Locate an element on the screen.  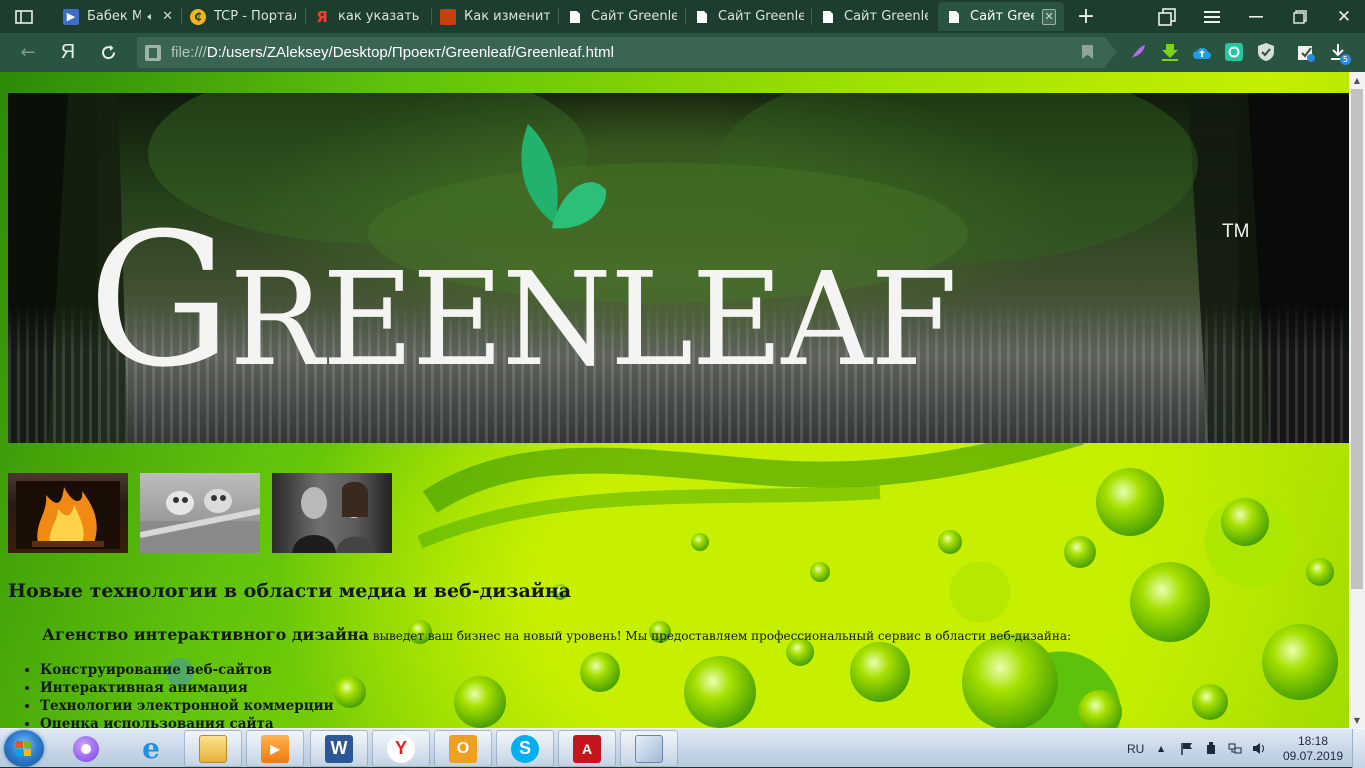
site-favicon-icon is located at coordinates (448, 16).